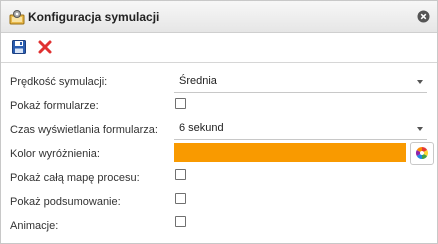  What do you see at coordinates (84, 130) in the screenshot?
I see `form-display-time-label: Czas wyświetlania formularza:` at bounding box center [84, 130].